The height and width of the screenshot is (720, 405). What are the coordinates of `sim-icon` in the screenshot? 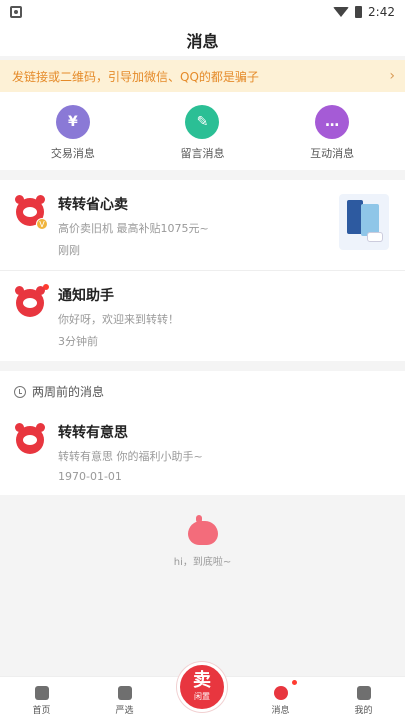 It's located at (16, 12).